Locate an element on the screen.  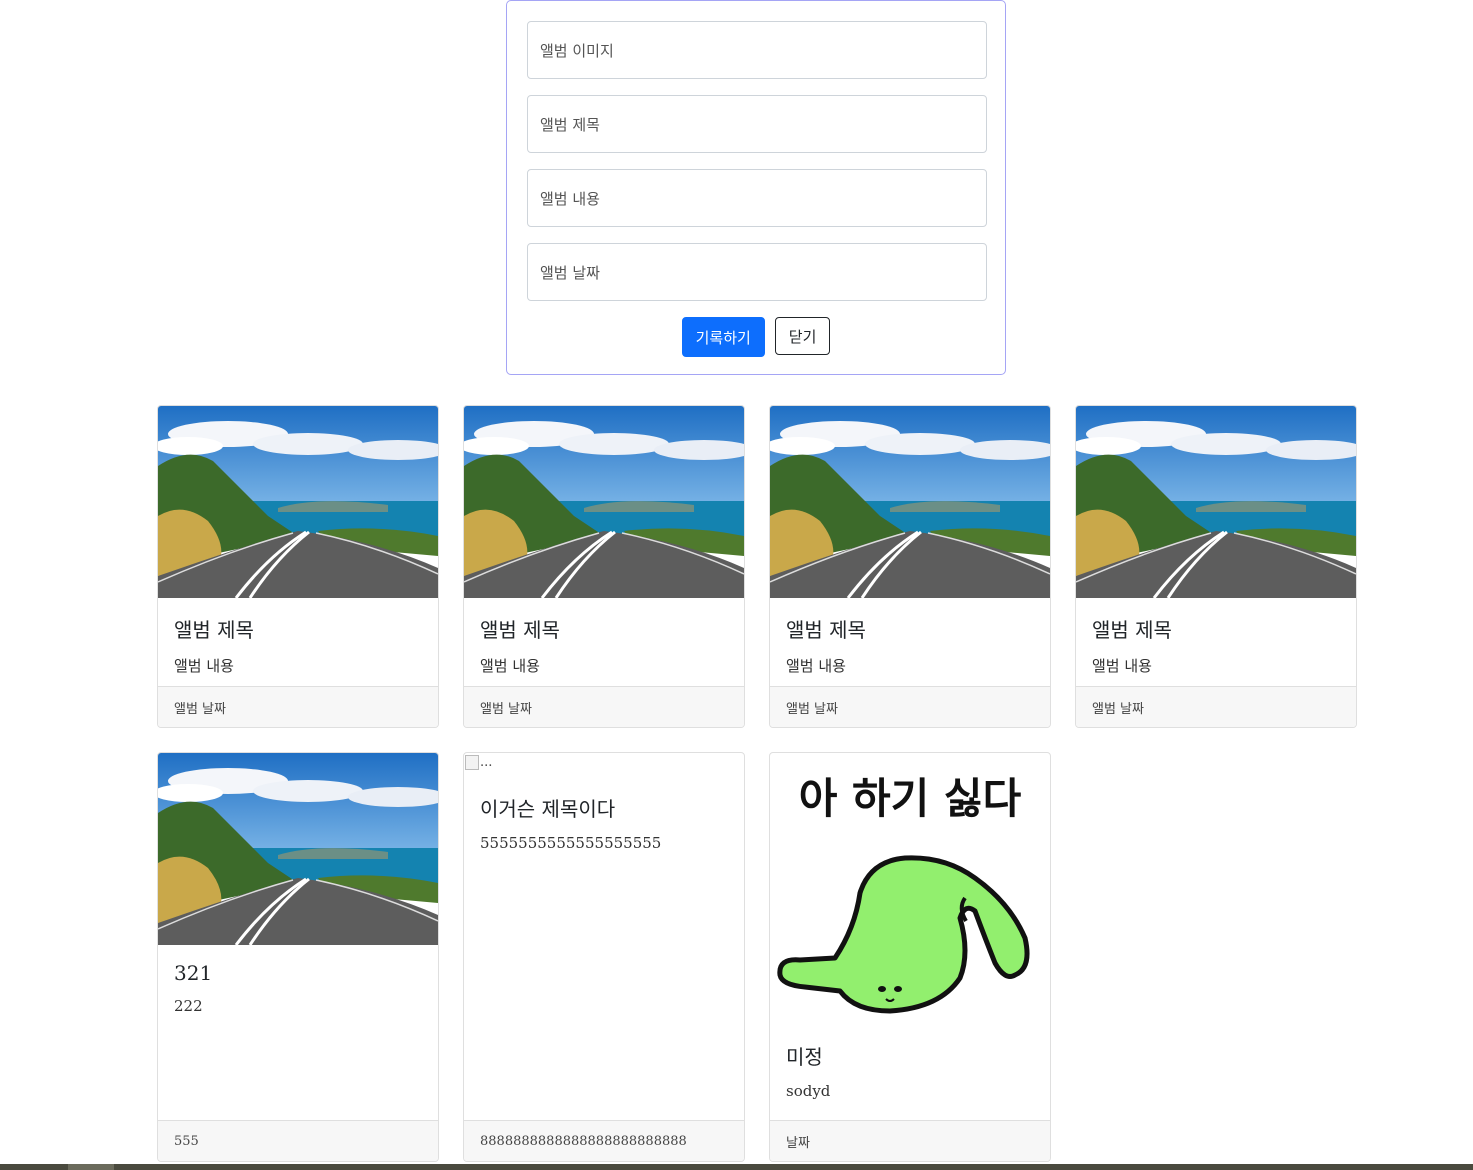
album-card: 321 222 555 is located at coordinates (298, 957).